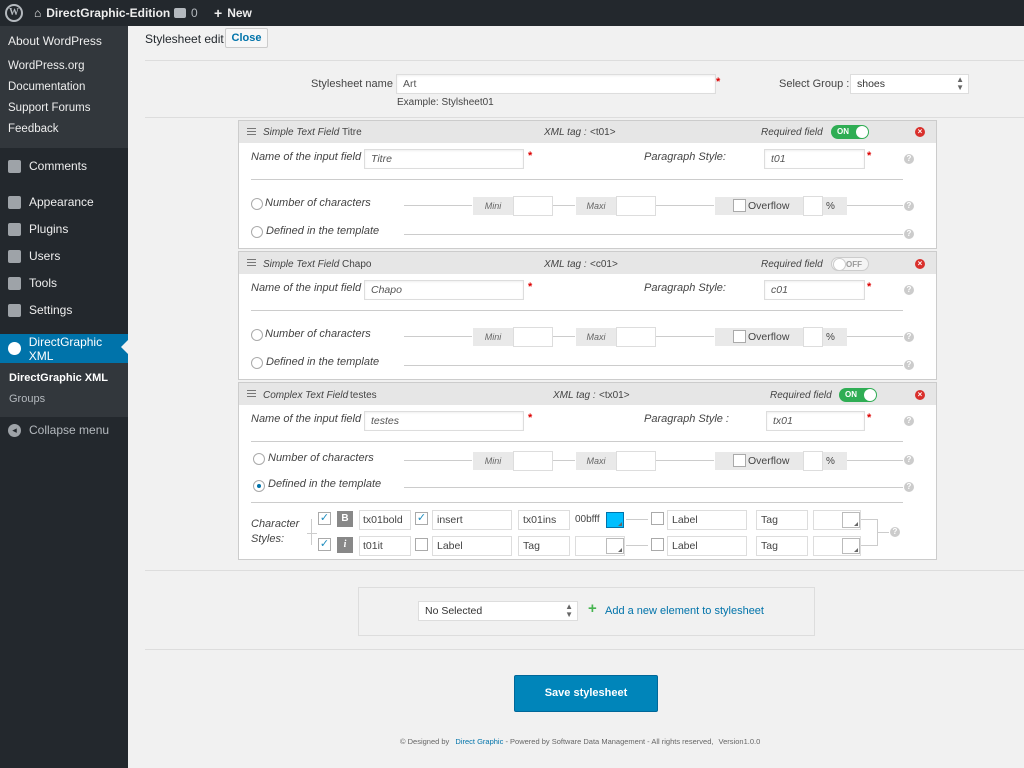 The height and width of the screenshot is (768, 1024). Describe the element at coordinates (564, 336) in the screenshot. I see `connector-line` at that location.